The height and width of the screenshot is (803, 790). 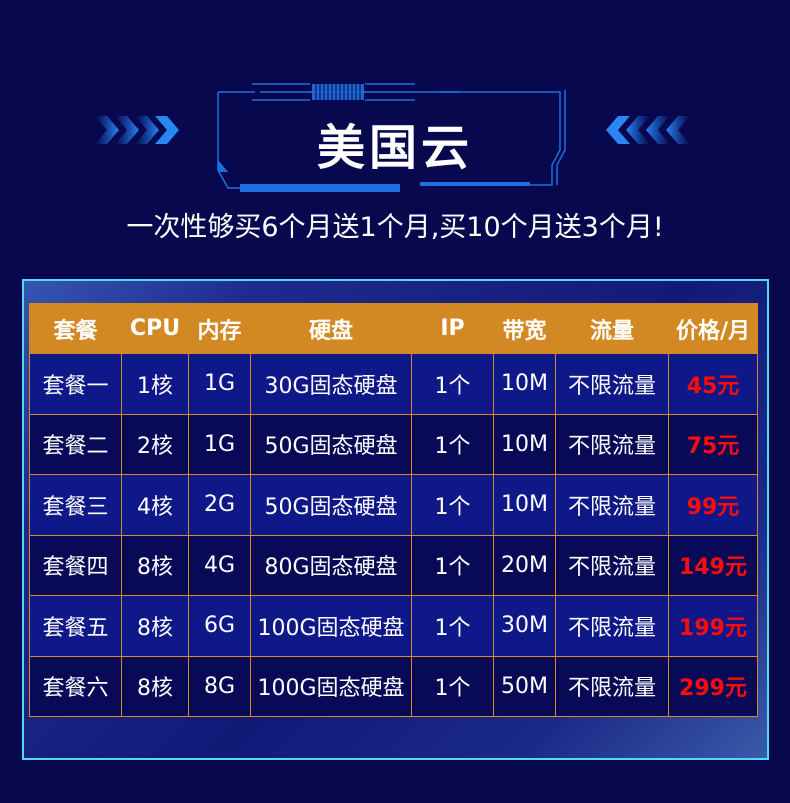 What do you see at coordinates (219, 565) in the screenshot?
I see `ram-cell: 4G` at bounding box center [219, 565].